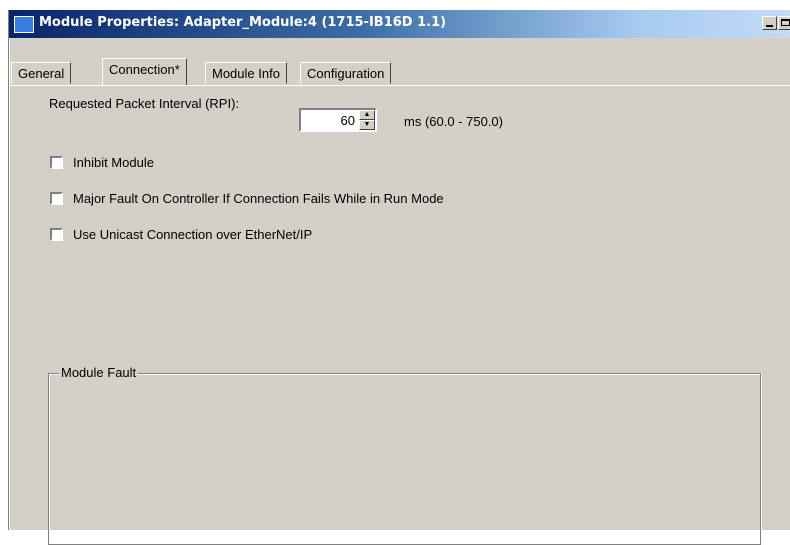  Describe the element at coordinates (399, 85) in the screenshot. I see `tab-divider` at that location.